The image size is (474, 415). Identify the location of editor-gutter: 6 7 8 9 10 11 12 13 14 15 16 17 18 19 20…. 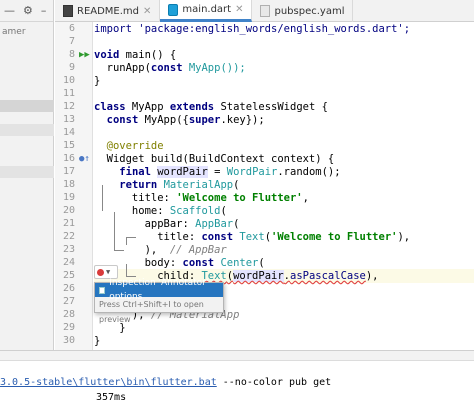
(74, 186).